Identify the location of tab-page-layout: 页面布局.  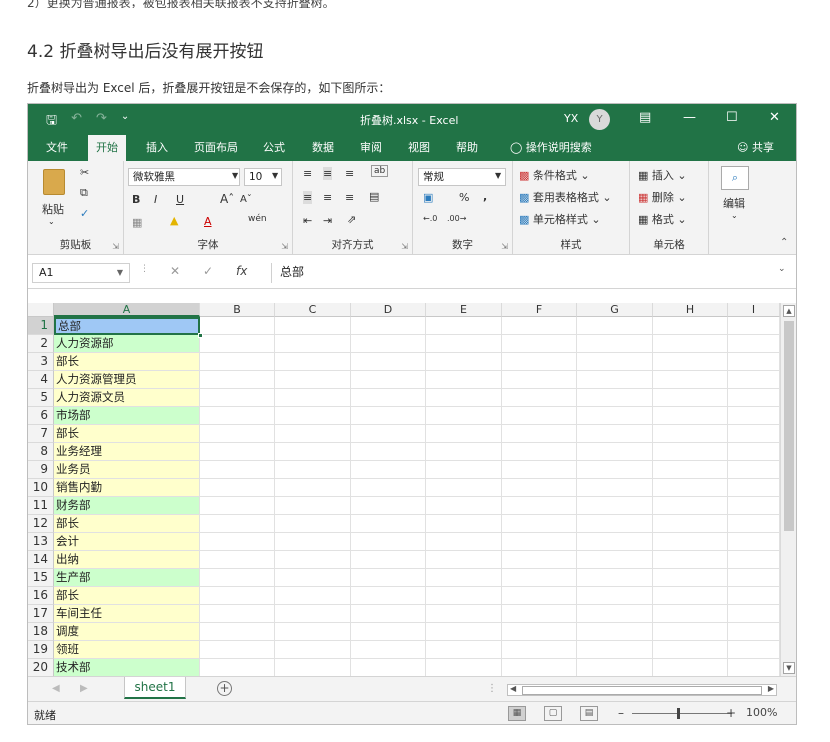
(216, 148).